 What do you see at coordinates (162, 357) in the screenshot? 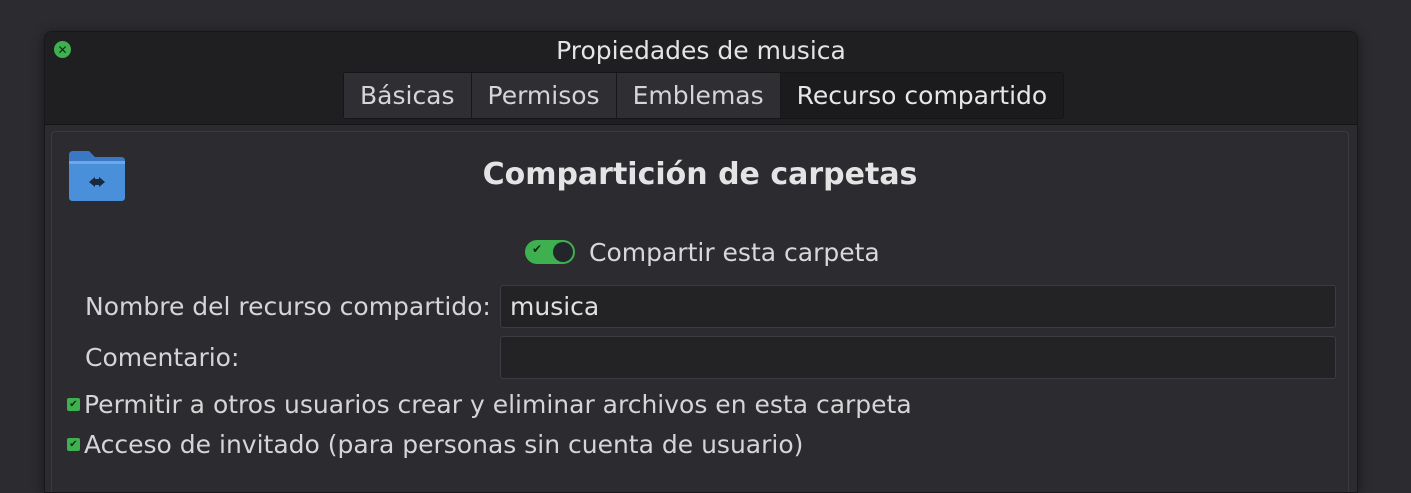
I see `comment-label: Comentario:` at bounding box center [162, 357].